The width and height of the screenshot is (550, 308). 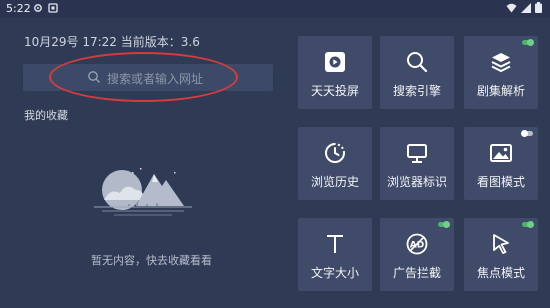 I want to click on app-notification-icon, so click(x=53, y=8).